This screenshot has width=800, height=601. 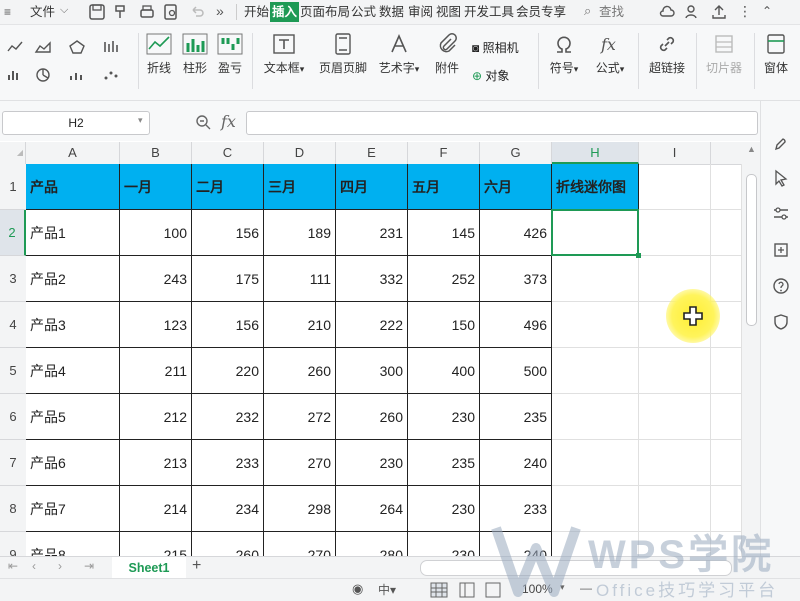 I want to click on normal-view-icon, so click(x=439, y=590).